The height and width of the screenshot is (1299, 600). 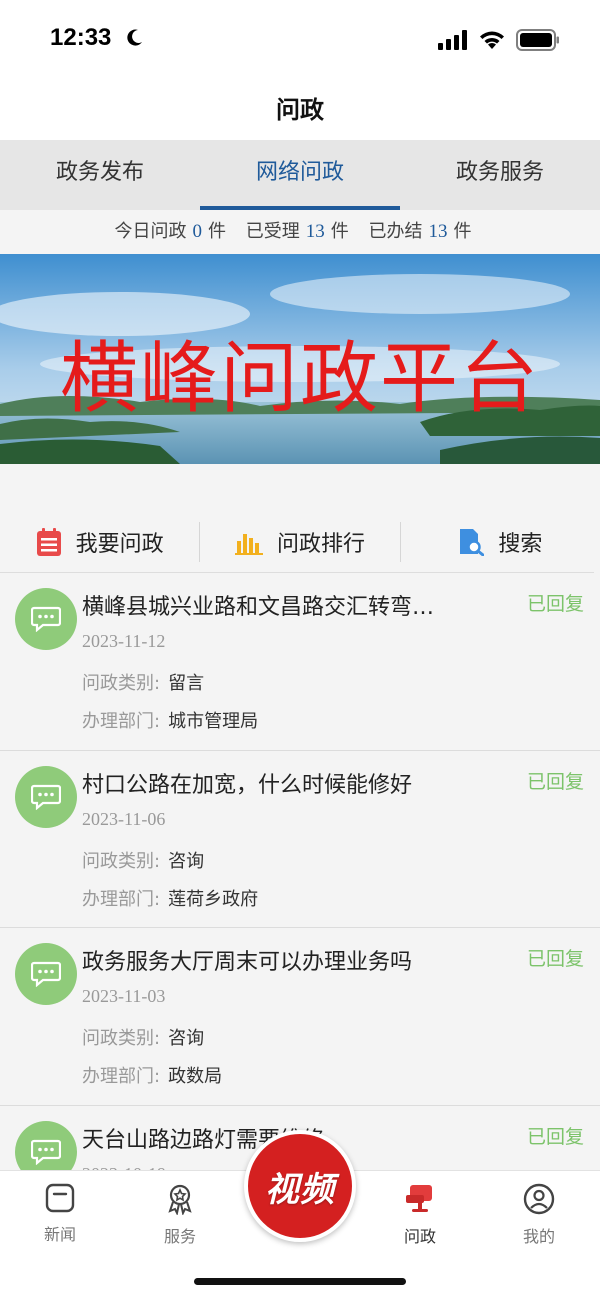 I want to click on department-row: 办理部门: 政数局, so click(x=152, y=1075).